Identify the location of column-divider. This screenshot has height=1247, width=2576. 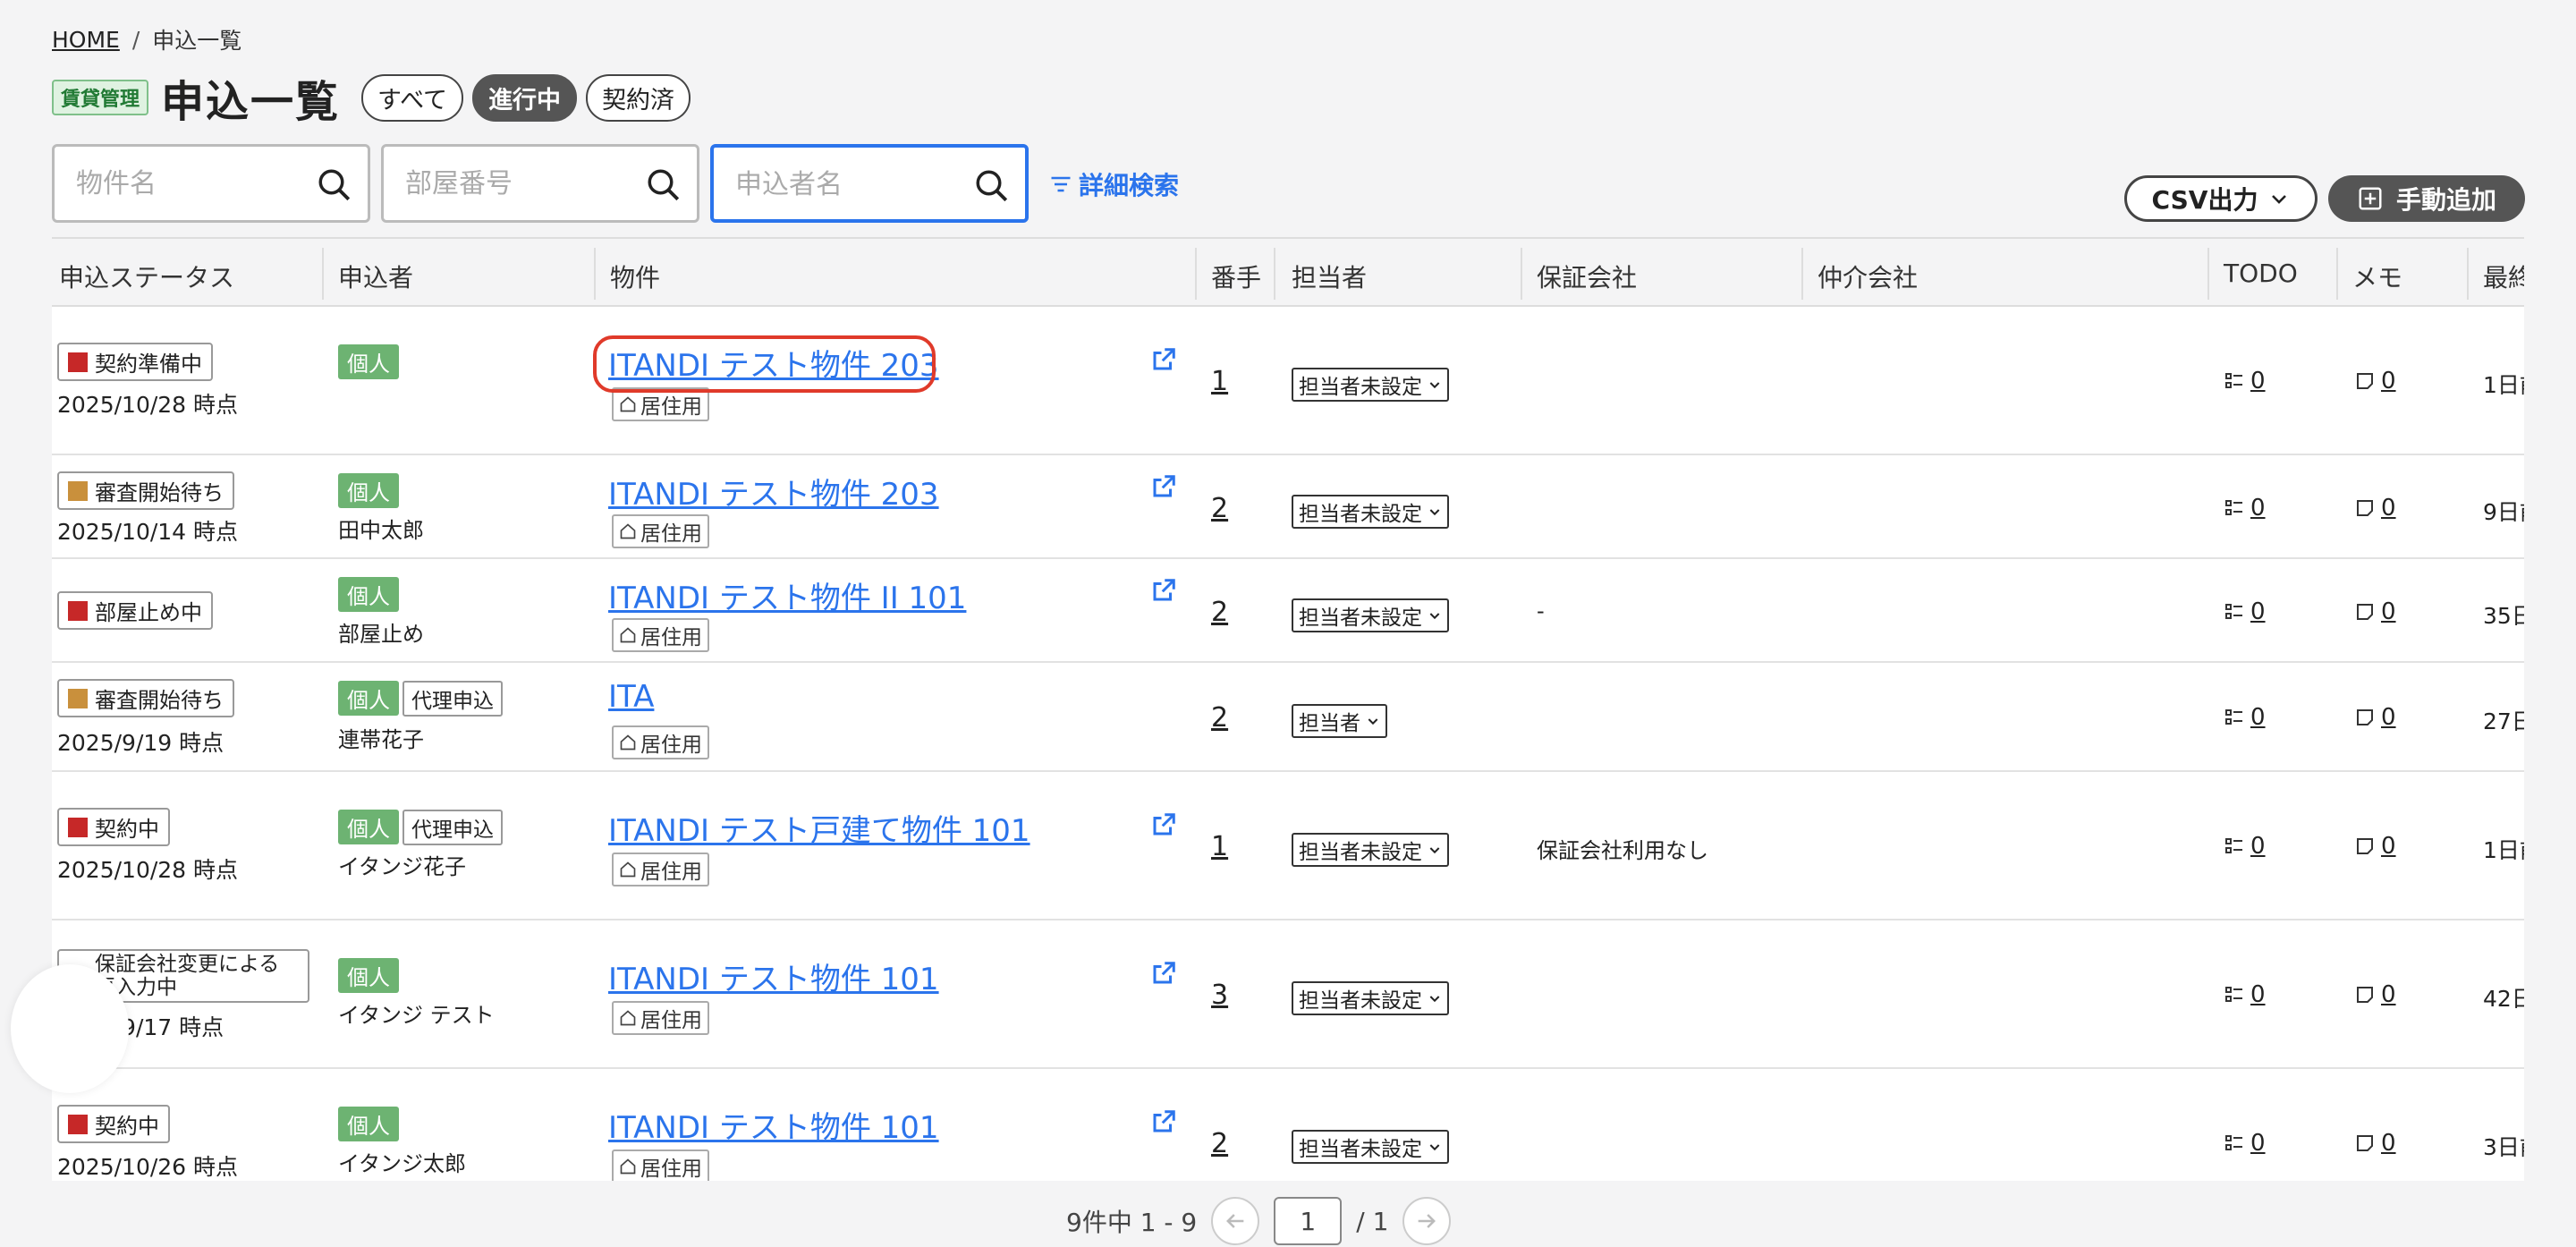
(1521, 274).